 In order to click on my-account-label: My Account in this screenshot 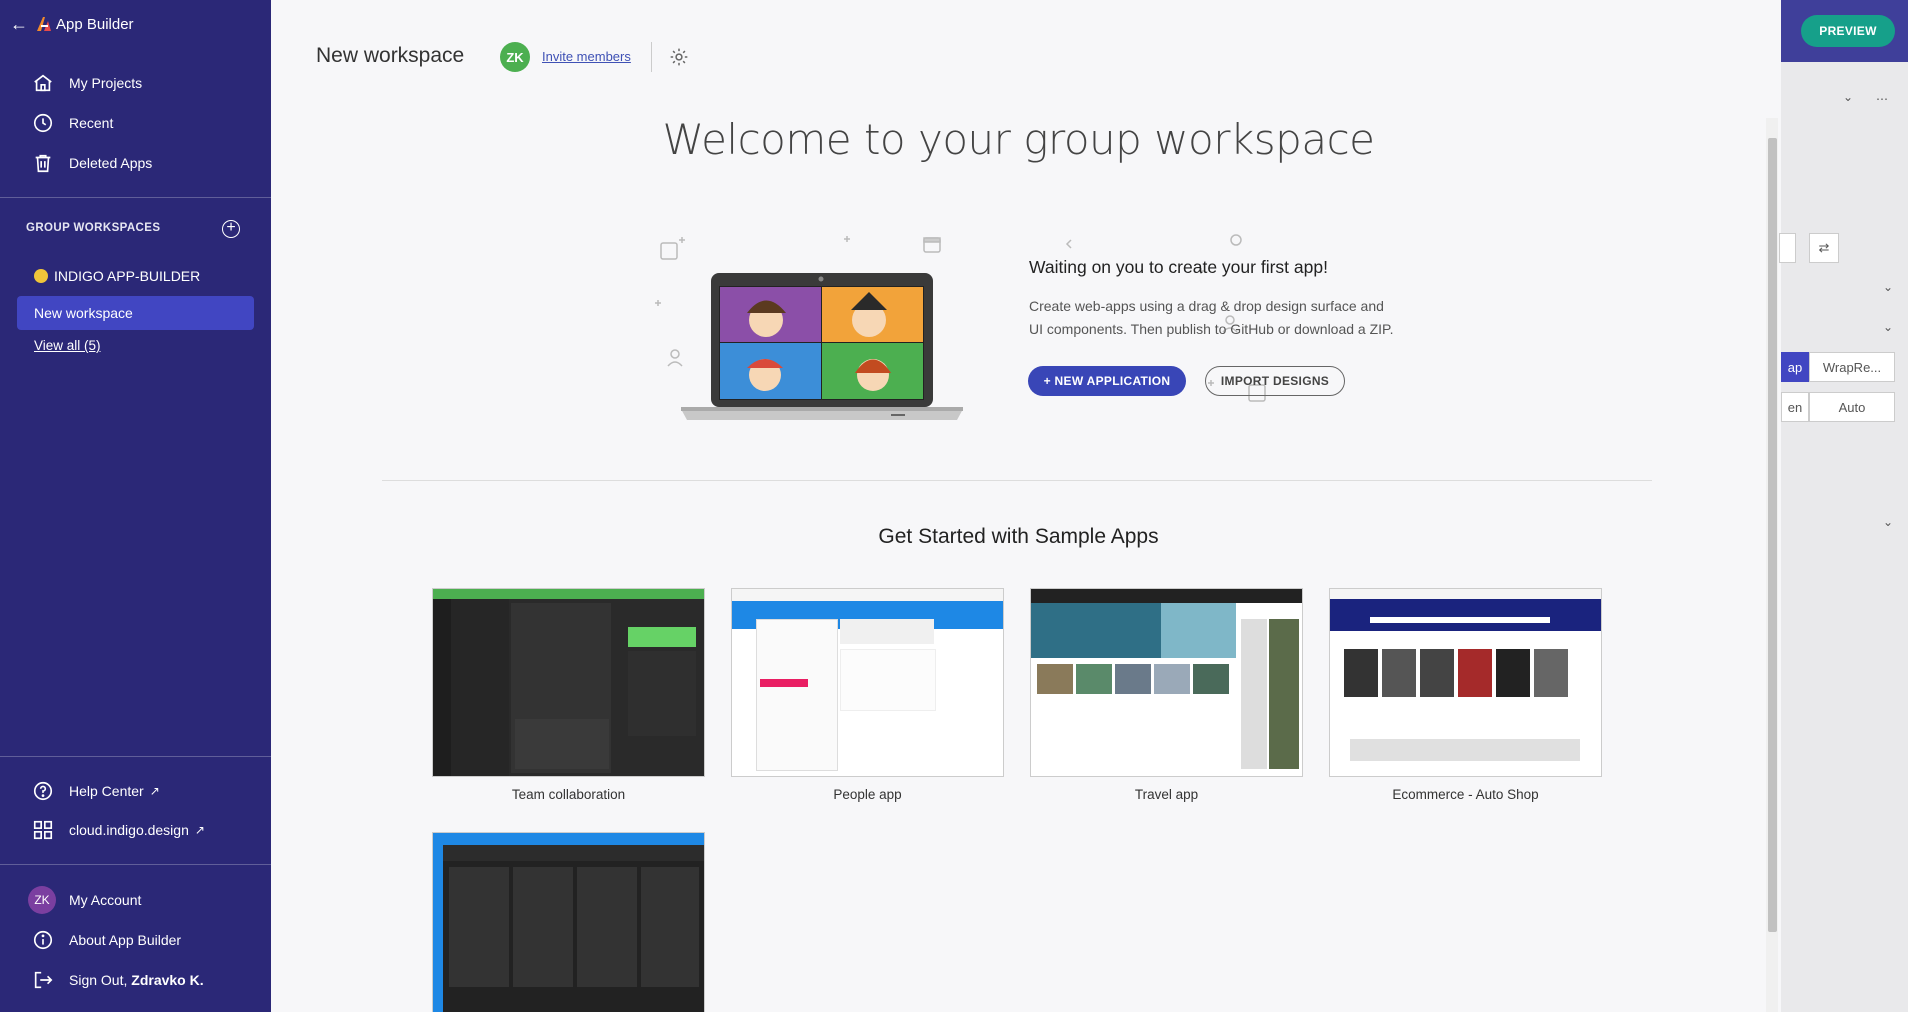, I will do `click(105, 900)`.